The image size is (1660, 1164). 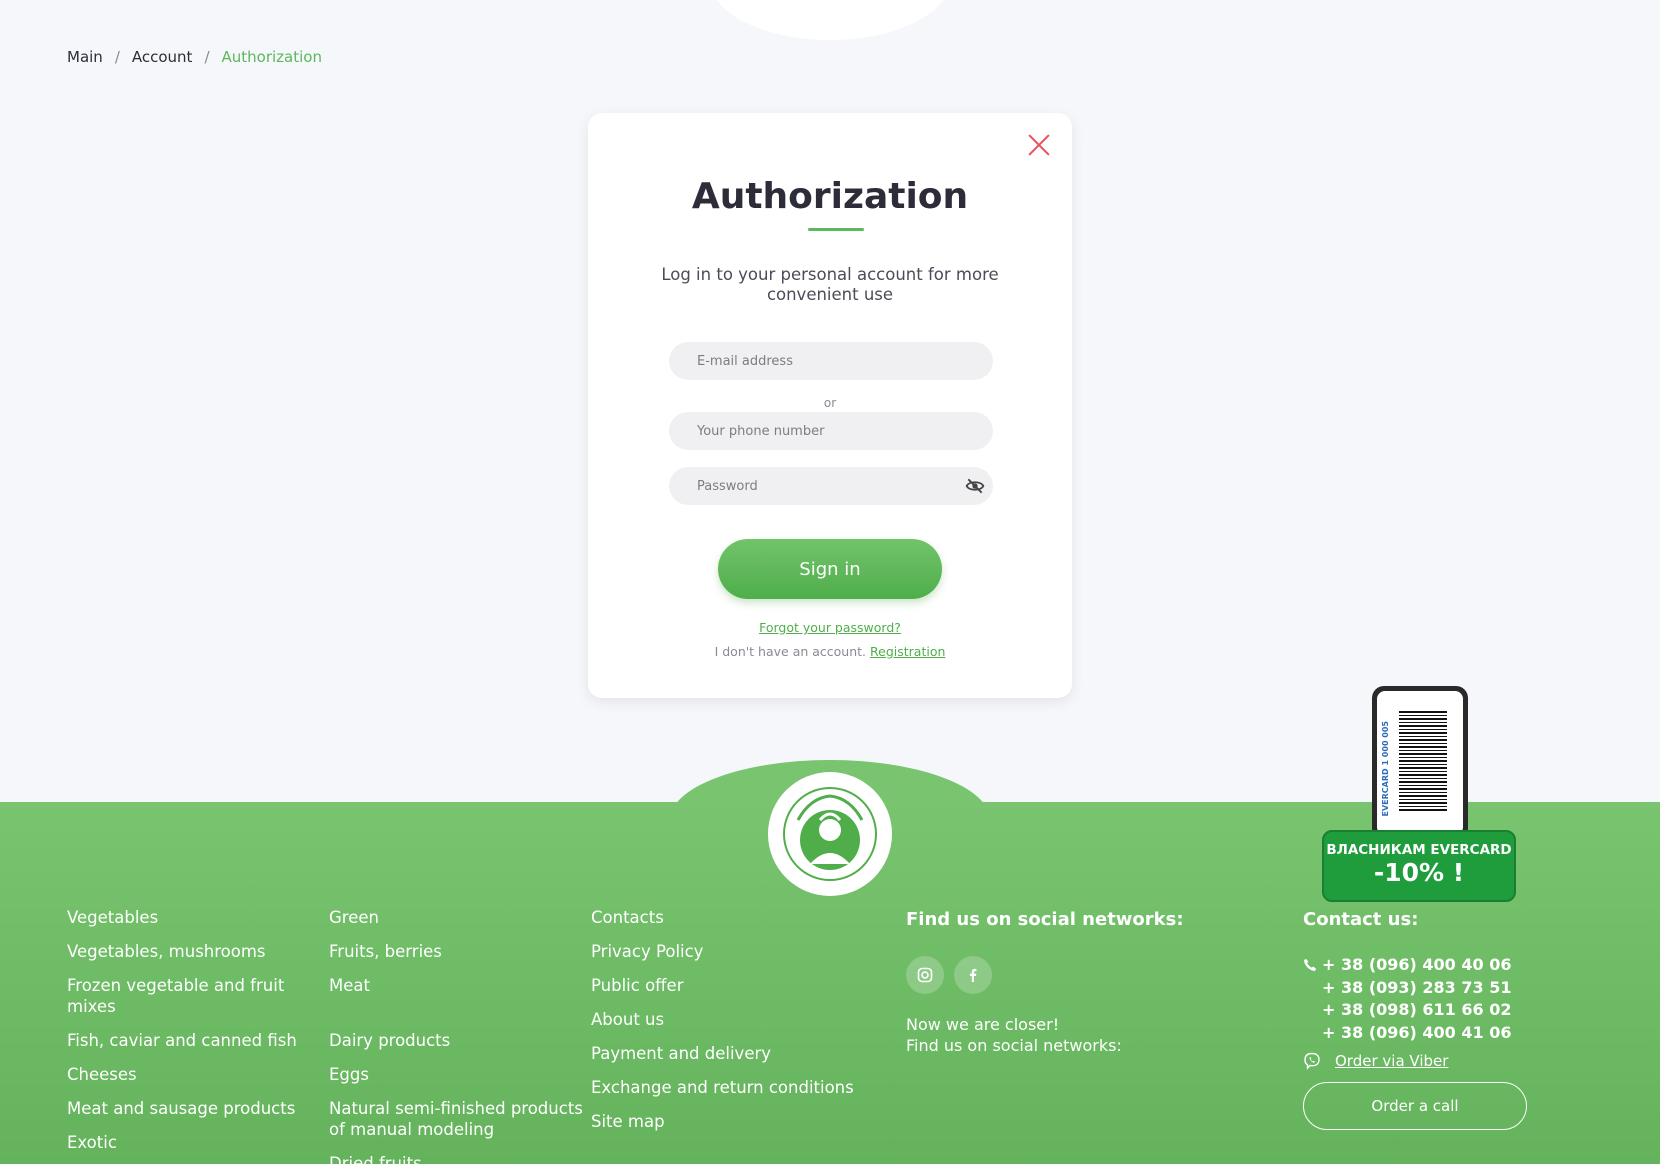 I want to click on phone-number: + 38 (093) 283 73 51, so click(x=1442, y=988).